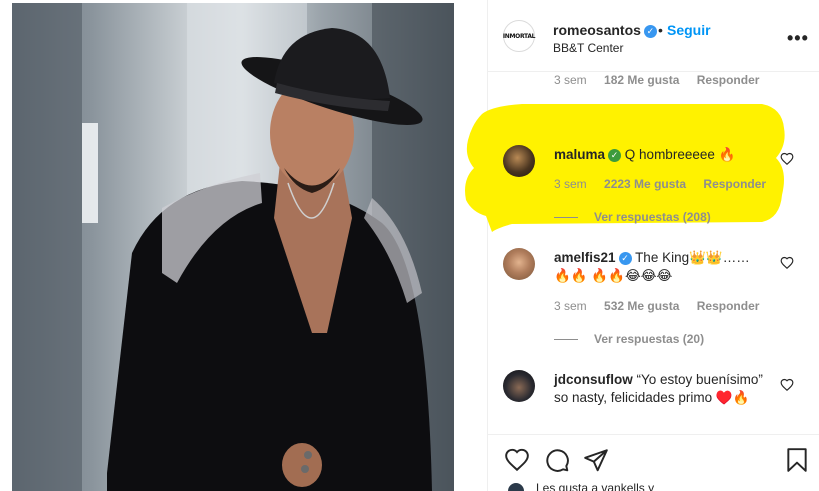 This screenshot has width=819, height=491. I want to click on liked-by-text: Les gusta a vankells y, so click(595, 486).